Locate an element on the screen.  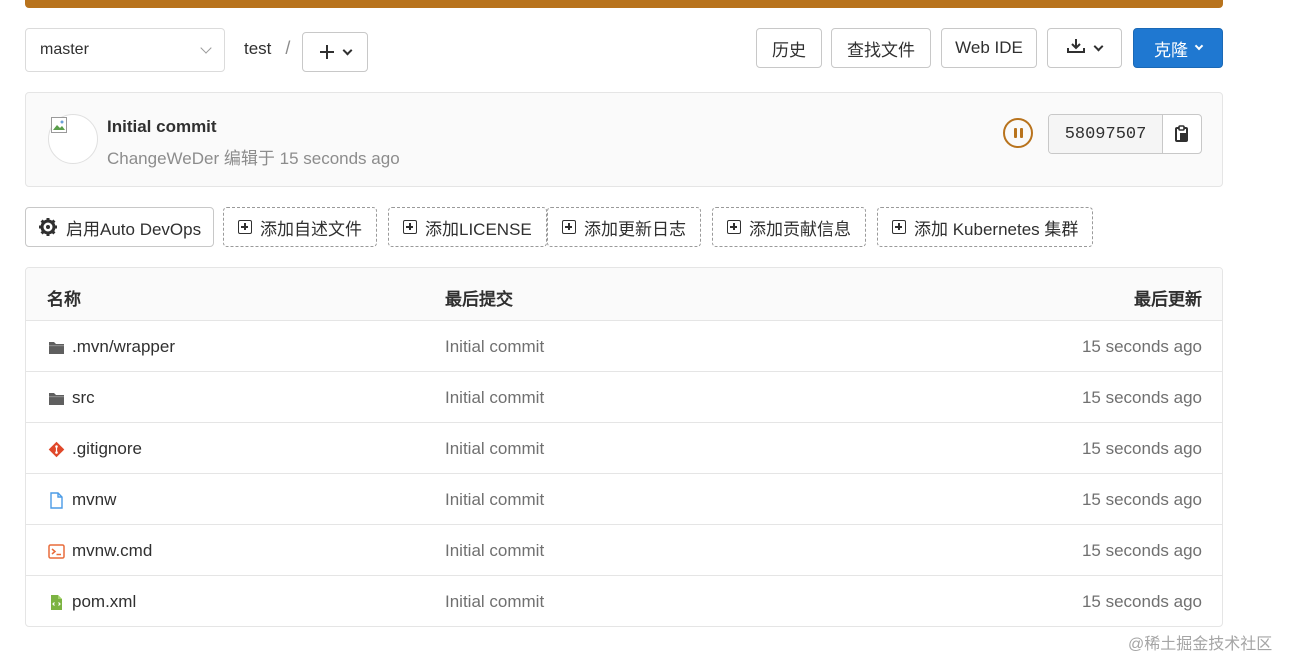
add-license-button: 添加LICENSE is located at coordinates (467, 227).